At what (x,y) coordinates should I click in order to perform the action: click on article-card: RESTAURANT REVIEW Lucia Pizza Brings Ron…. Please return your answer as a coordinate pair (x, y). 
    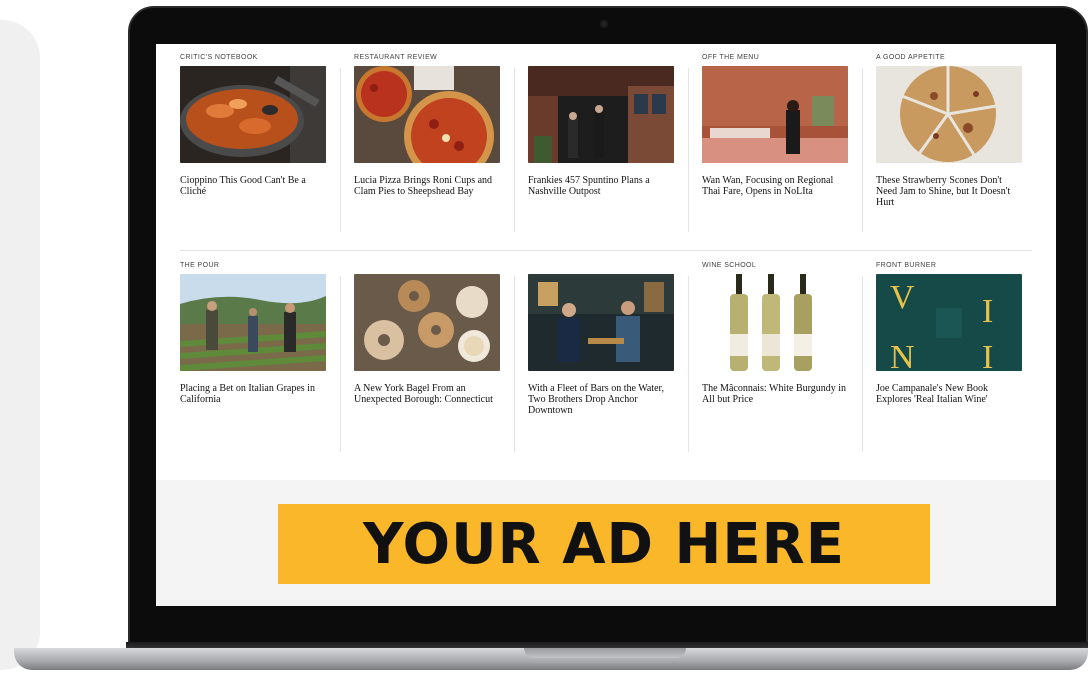
    Looking at the image, I should click on (427, 142).